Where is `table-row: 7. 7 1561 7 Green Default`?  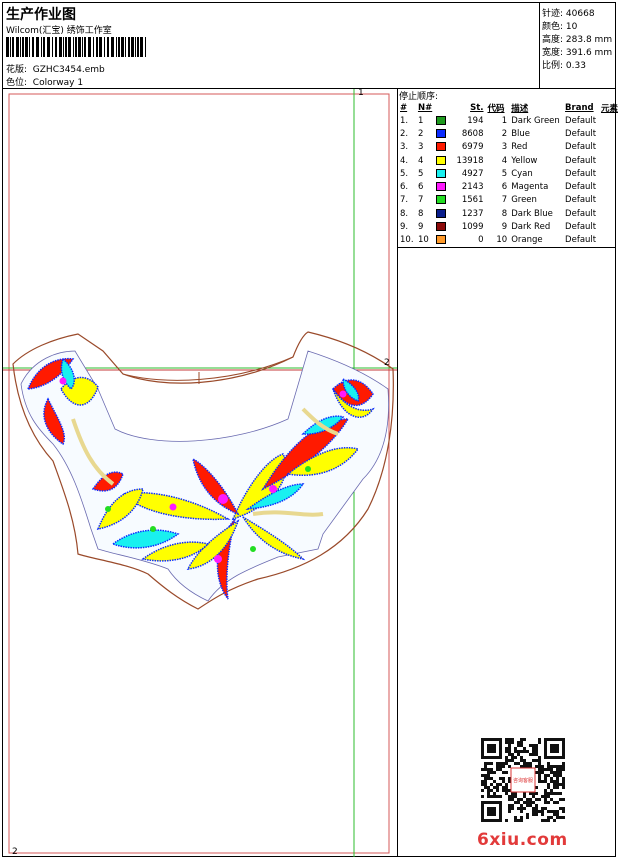
table-row: 7. 7 1561 7 Green Default is located at coordinates (509, 200).